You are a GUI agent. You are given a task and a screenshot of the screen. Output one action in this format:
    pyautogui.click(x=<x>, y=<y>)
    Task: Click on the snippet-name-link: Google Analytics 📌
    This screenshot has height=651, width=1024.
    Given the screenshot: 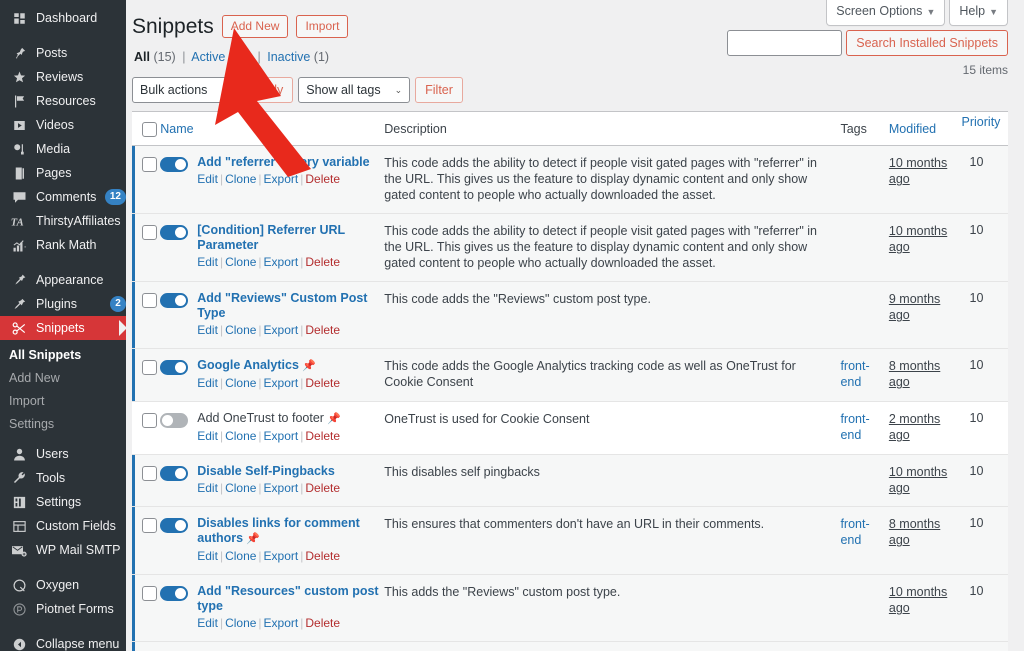 What is the action you would take?
    pyautogui.click(x=268, y=366)
    